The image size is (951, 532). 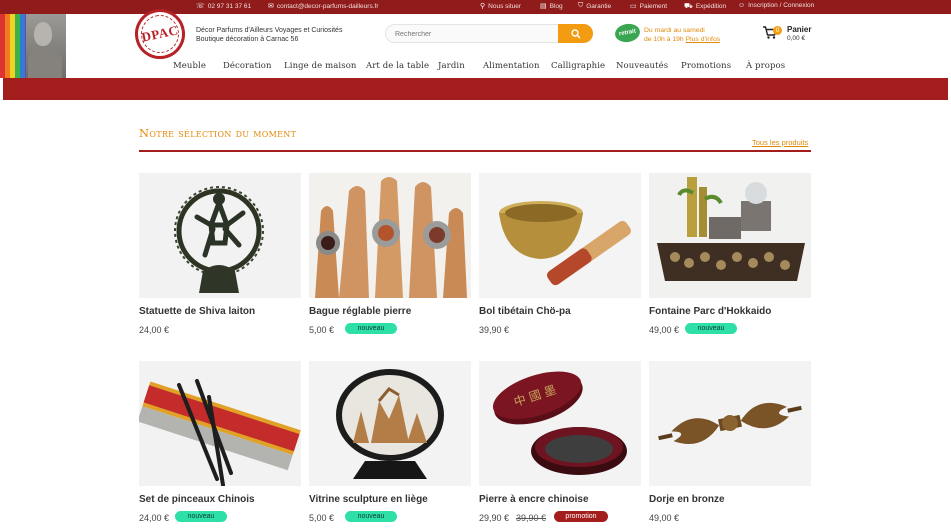 I want to click on nav-item-nouveautes: Nouveautés, so click(x=642, y=66).